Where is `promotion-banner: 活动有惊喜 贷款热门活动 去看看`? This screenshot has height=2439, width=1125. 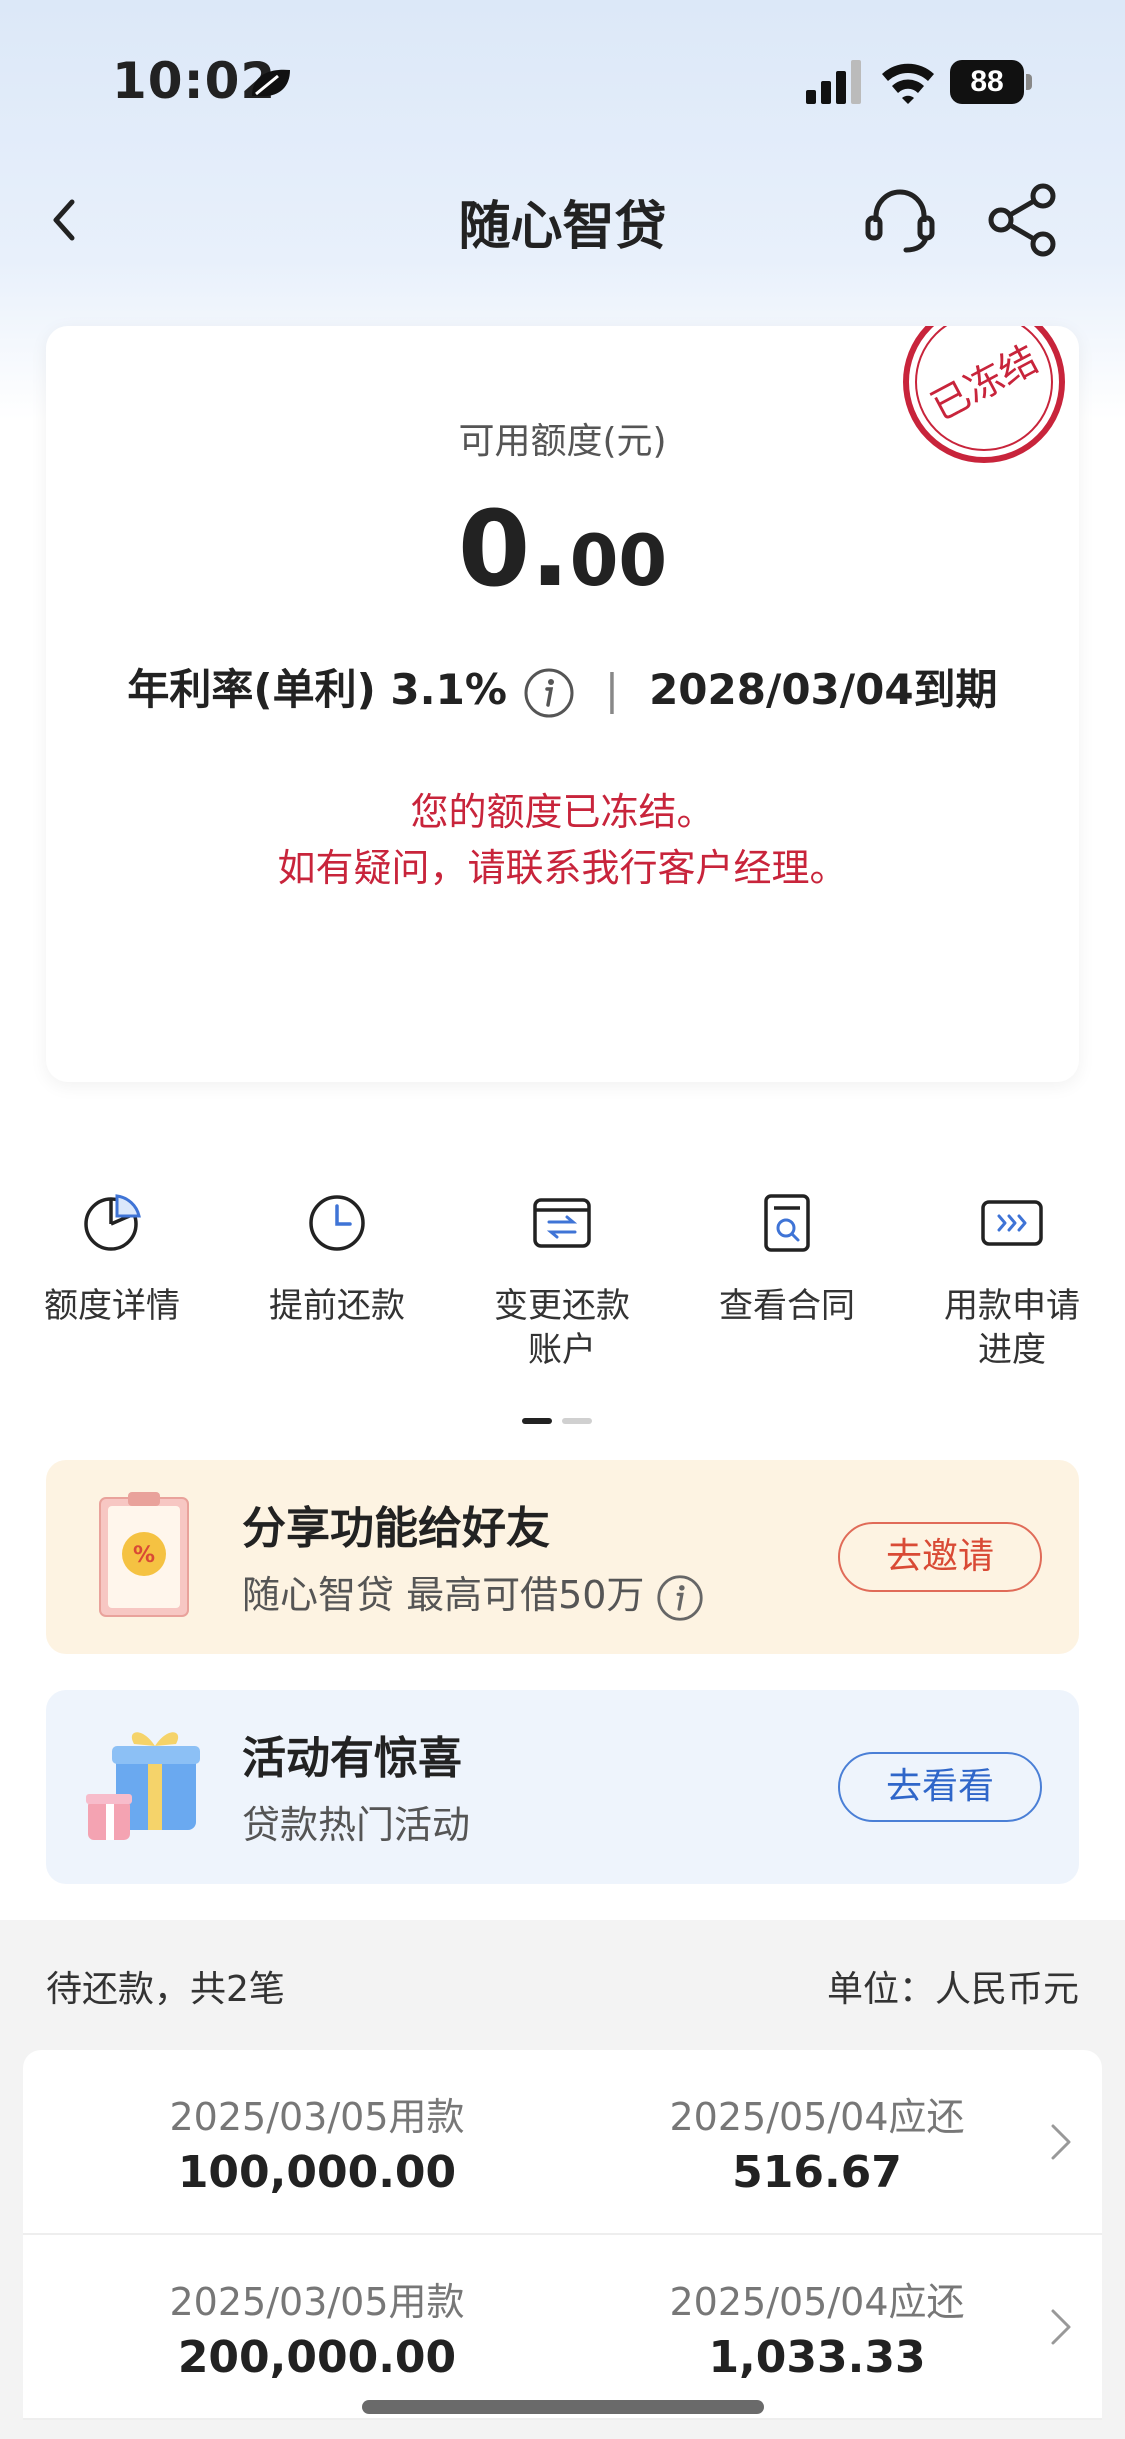
promotion-banner: 活动有惊喜 贷款热门活动 去看看 is located at coordinates (562, 1787).